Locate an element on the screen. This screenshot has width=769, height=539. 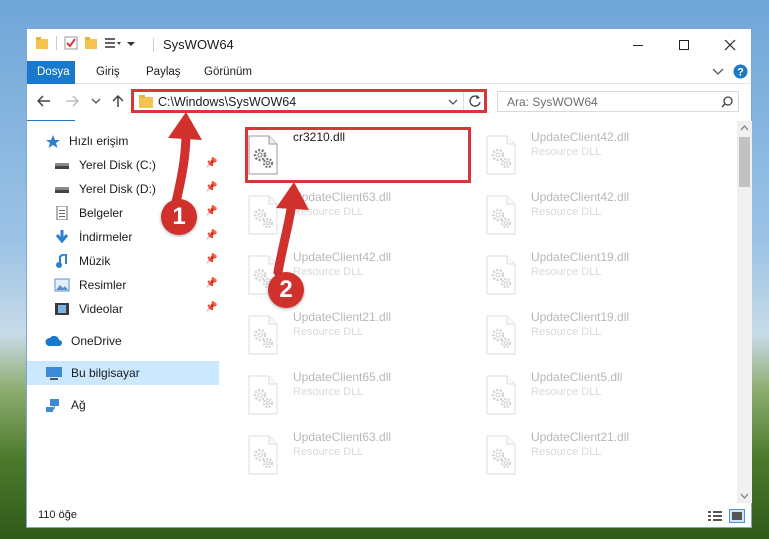
annotation-arrows is located at coordinates (238, 194).